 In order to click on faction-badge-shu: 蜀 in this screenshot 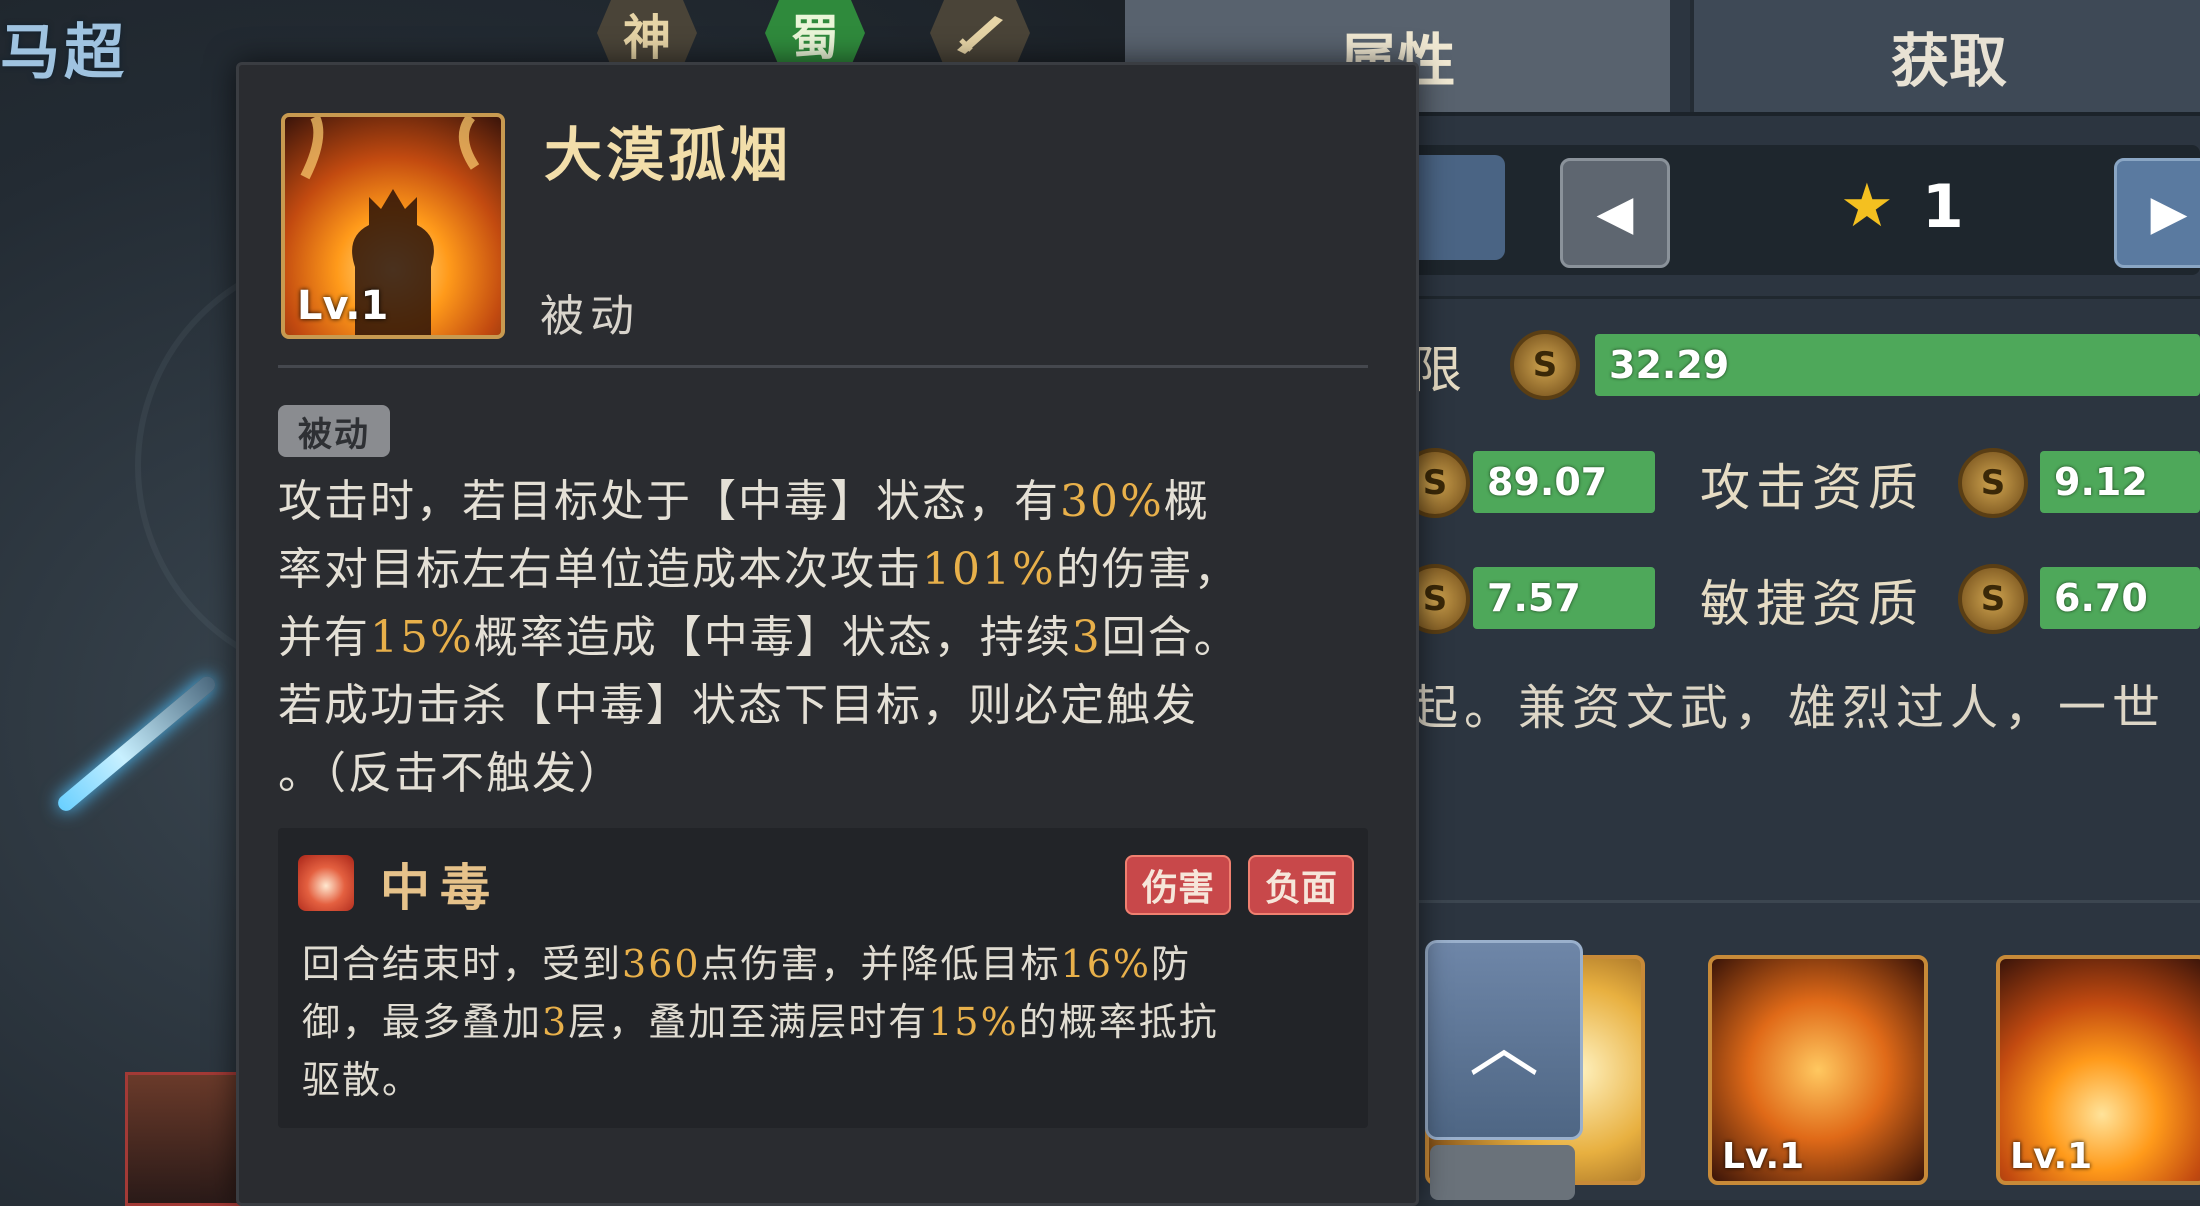, I will do `click(815, 33)`.